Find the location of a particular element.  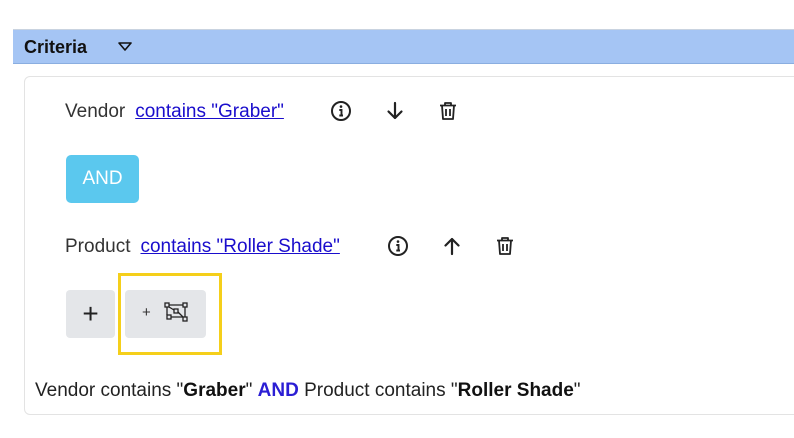

add-group-button: + is located at coordinates (165, 314).